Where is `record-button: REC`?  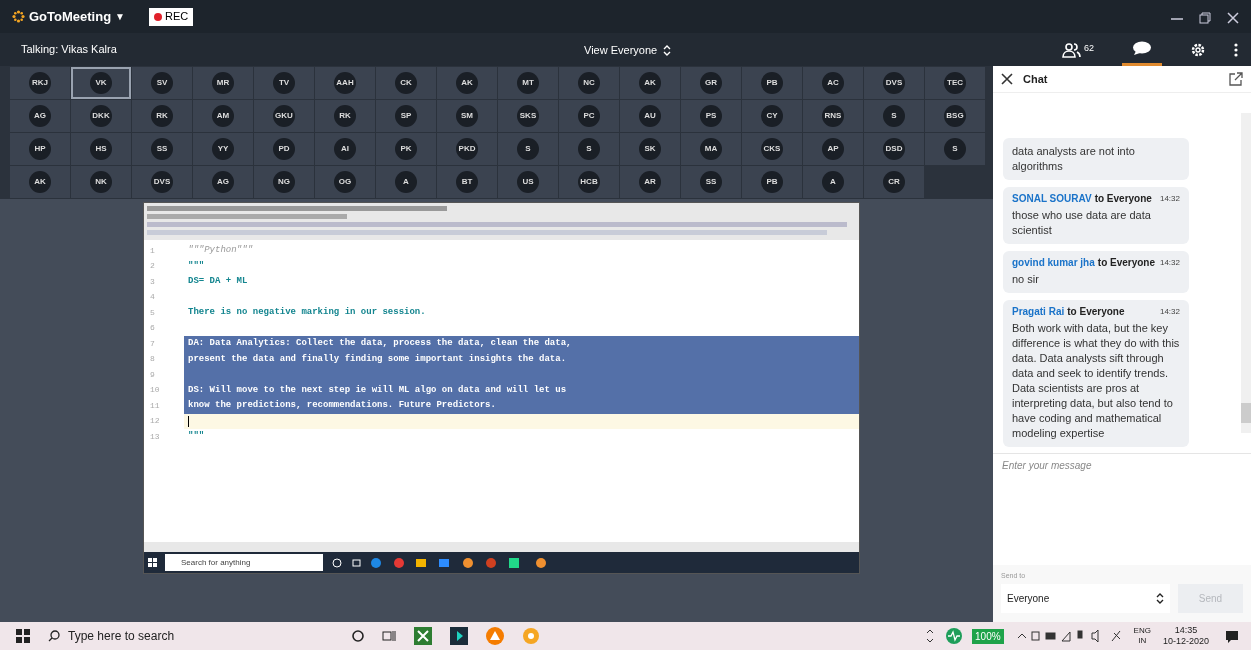
record-button: REC is located at coordinates (171, 16).